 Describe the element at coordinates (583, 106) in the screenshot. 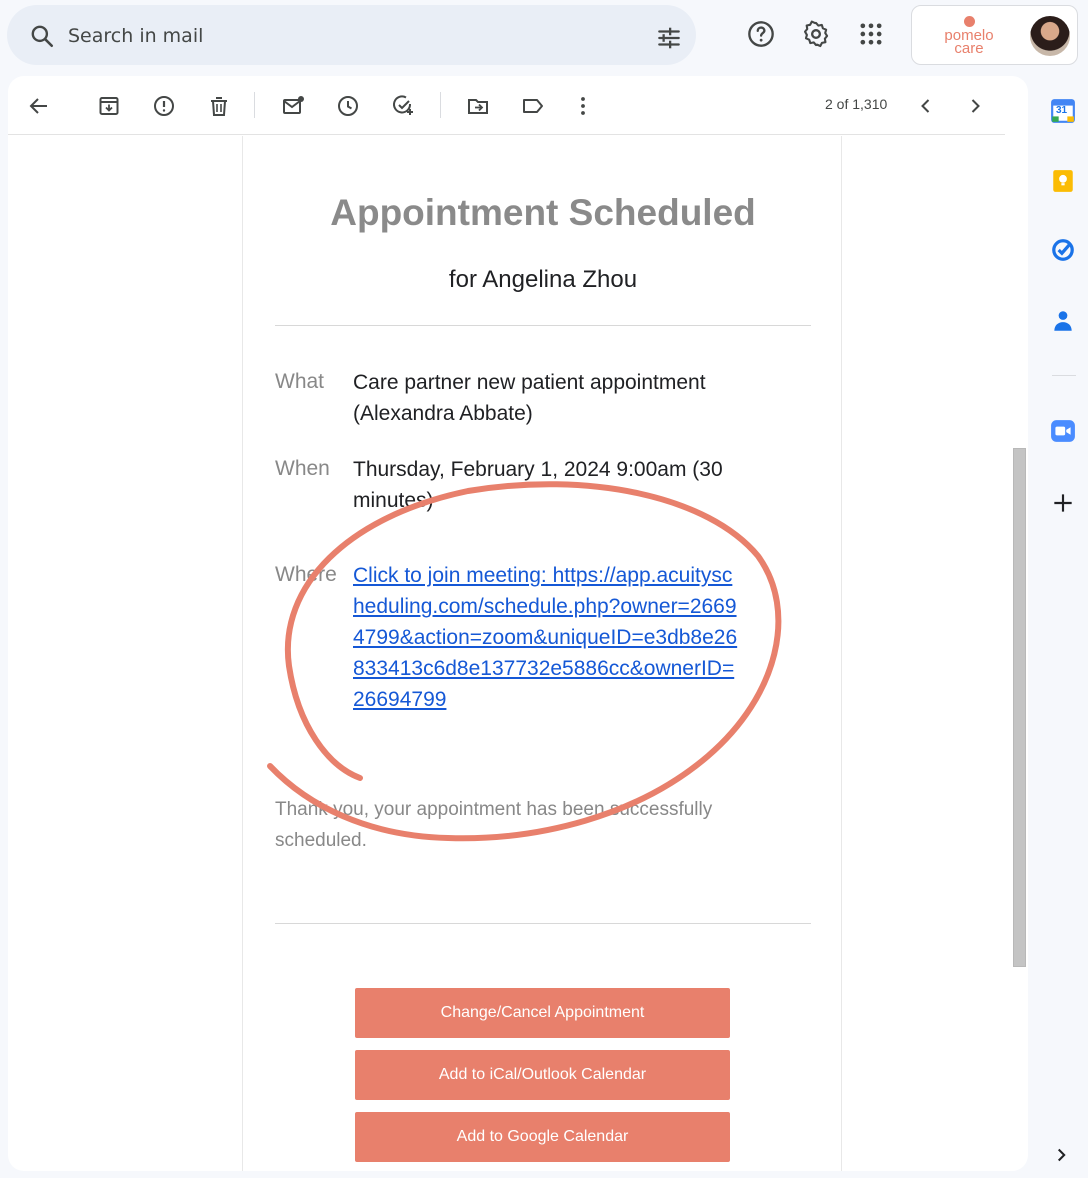

I see `more-options-icon` at that location.